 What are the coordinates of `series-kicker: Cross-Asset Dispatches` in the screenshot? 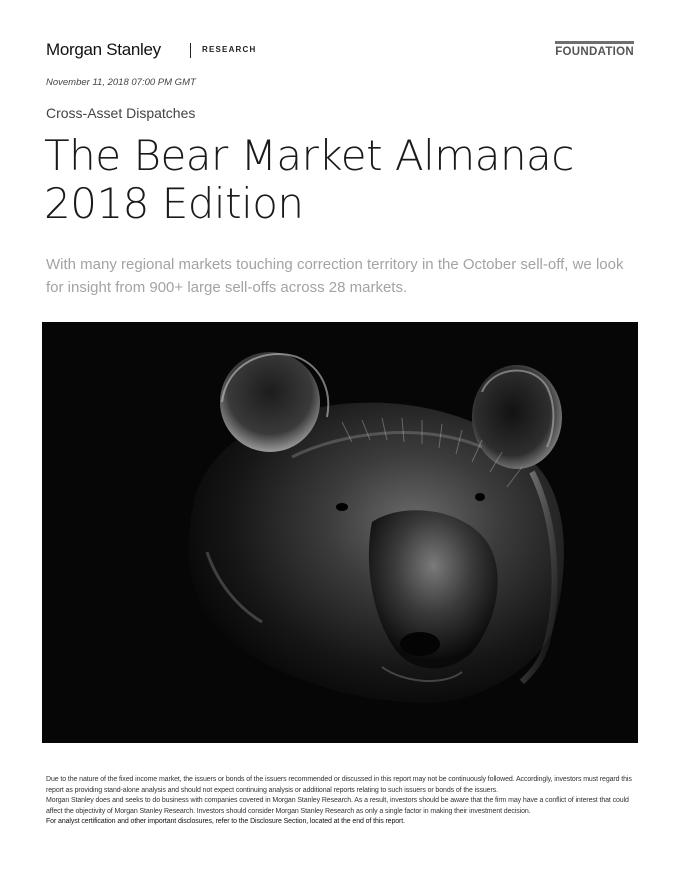 It's located at (121, 113).